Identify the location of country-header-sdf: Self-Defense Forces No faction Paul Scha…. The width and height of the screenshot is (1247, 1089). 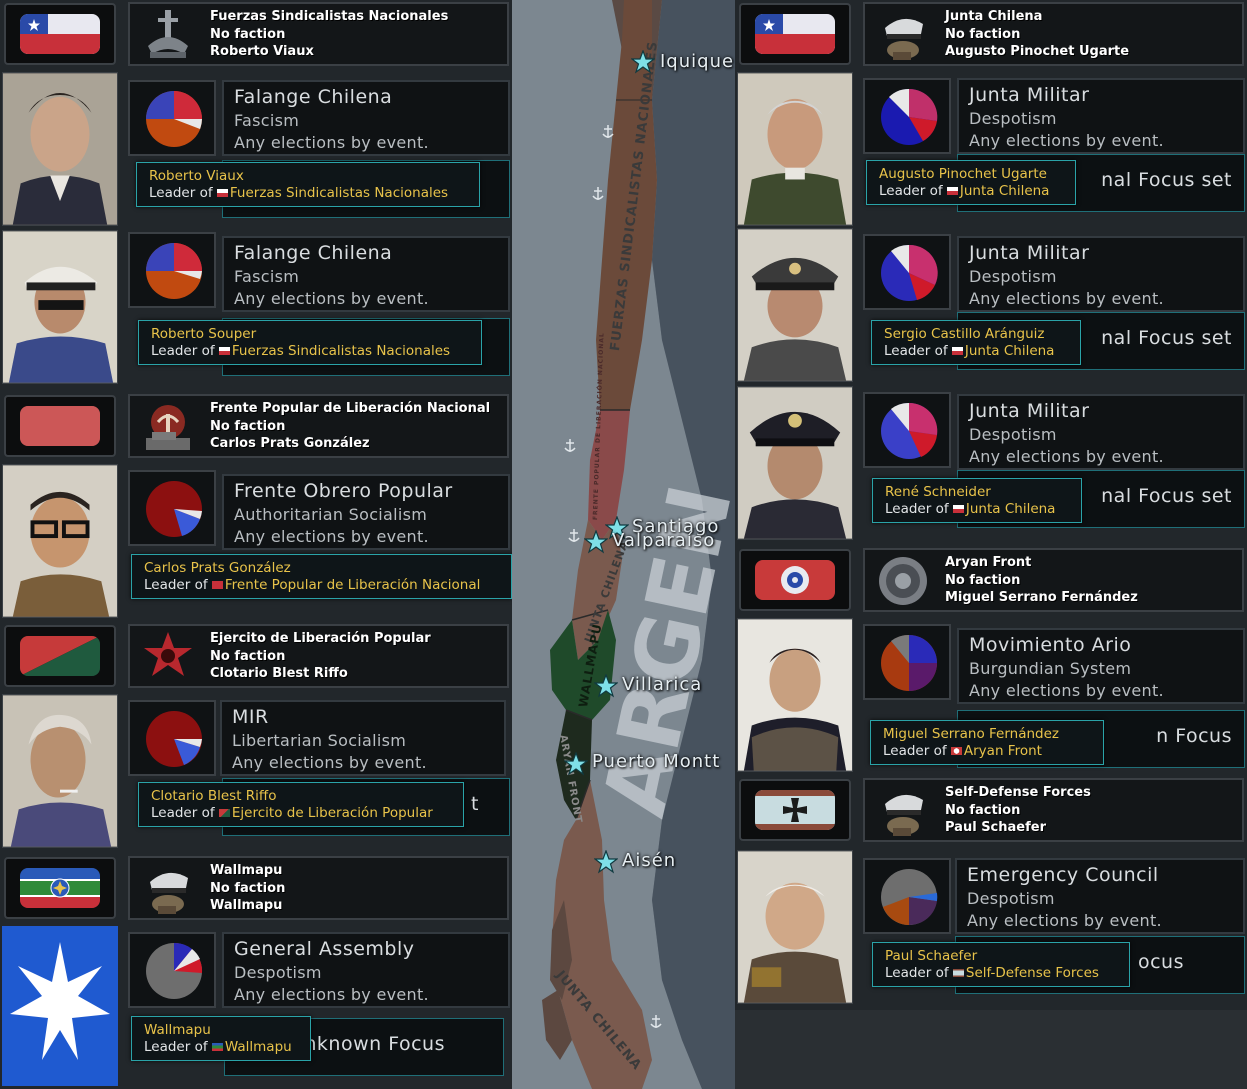
(991, 811).